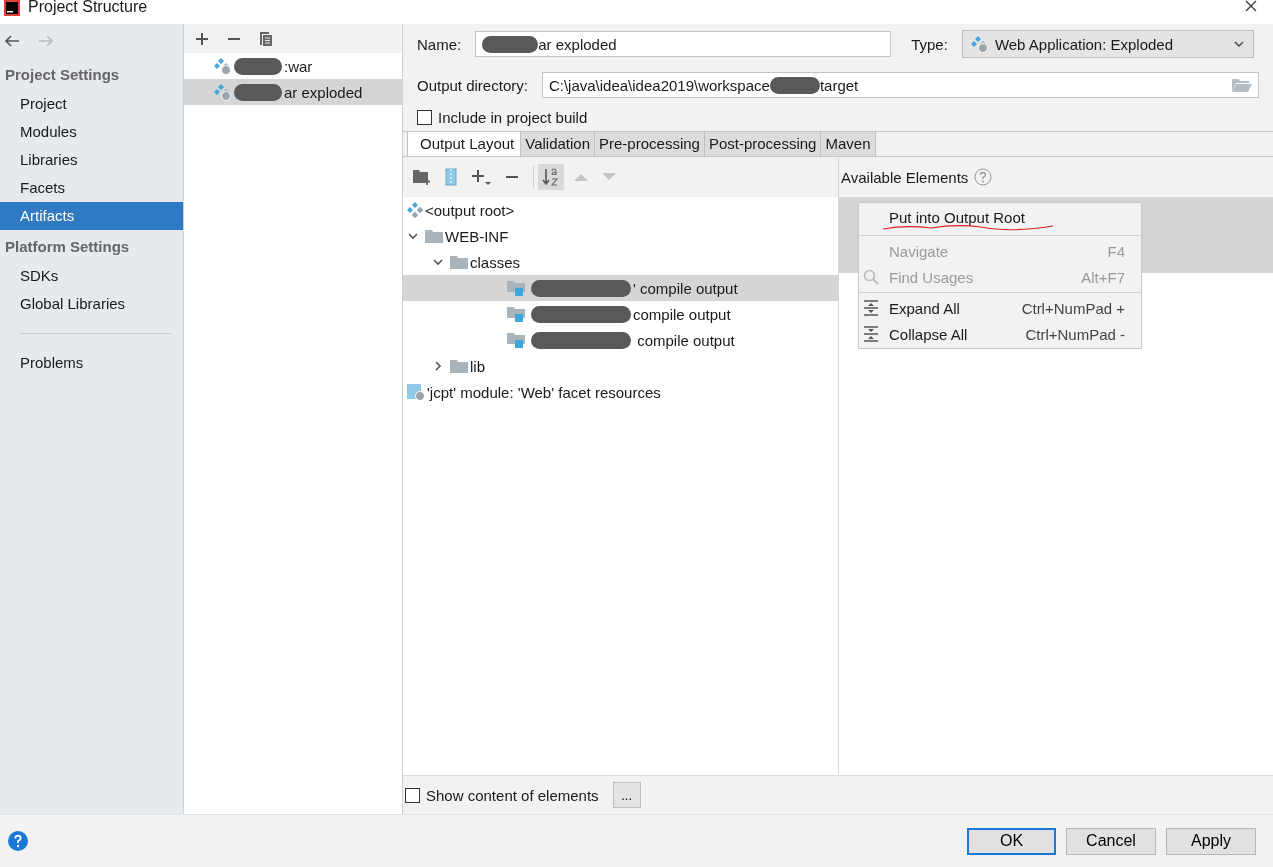 The height and width of the screenshot is (867, 1273). What do you see at coordinates (905, 177) in the screenshot?
I see `available-elements-label: Available Elements` at bounding box center [905, 177].